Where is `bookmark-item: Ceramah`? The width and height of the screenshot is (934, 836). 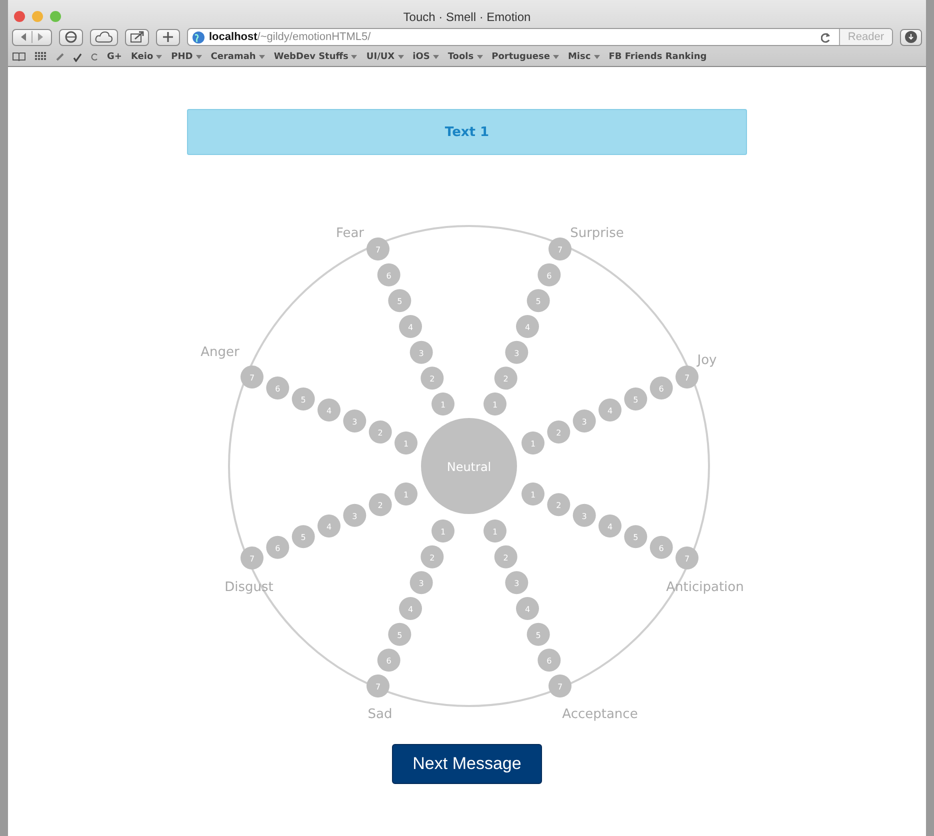 bookmark-item: Ceramah is located at coordinates (237, 57).